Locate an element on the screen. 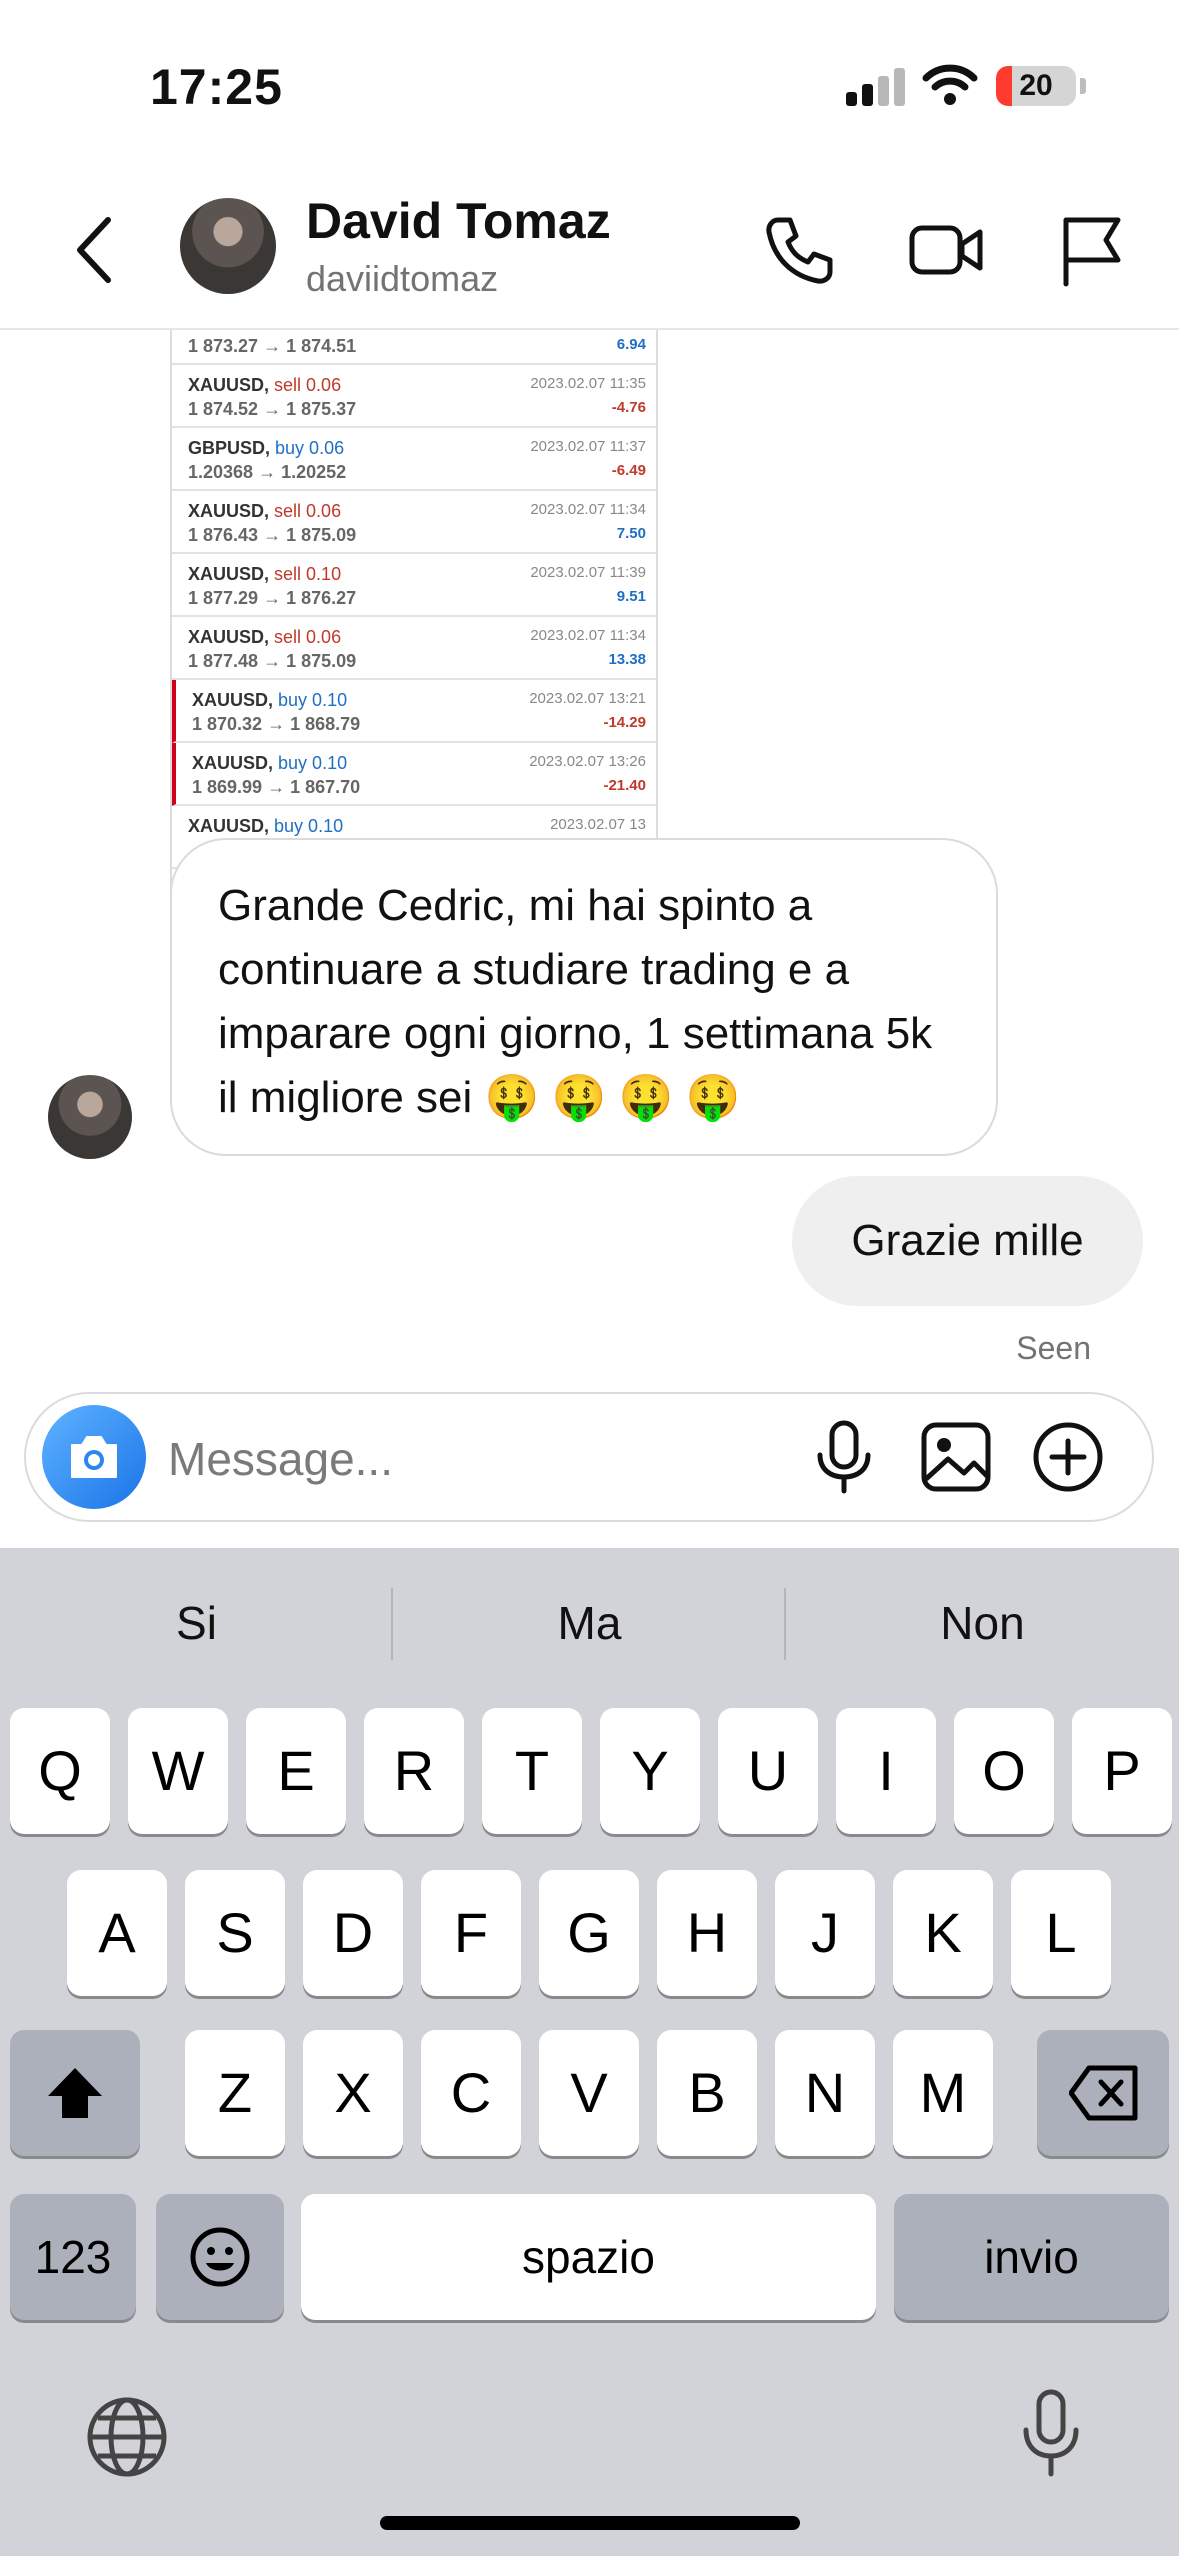  emoji-icon is located at coordinates (220, 2257).